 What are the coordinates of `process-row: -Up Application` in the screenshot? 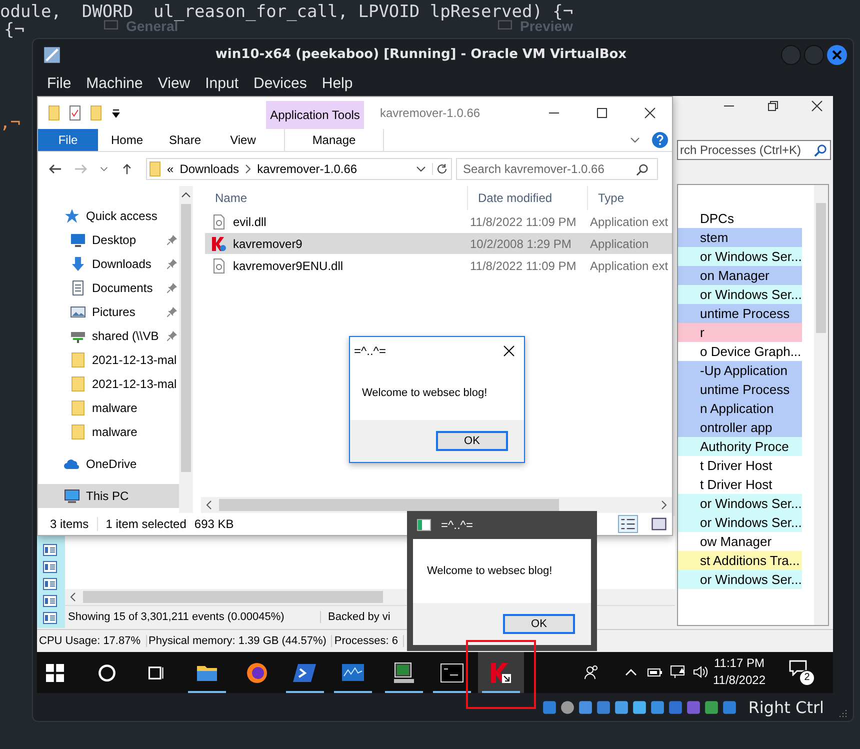 It's located at (740, 370).